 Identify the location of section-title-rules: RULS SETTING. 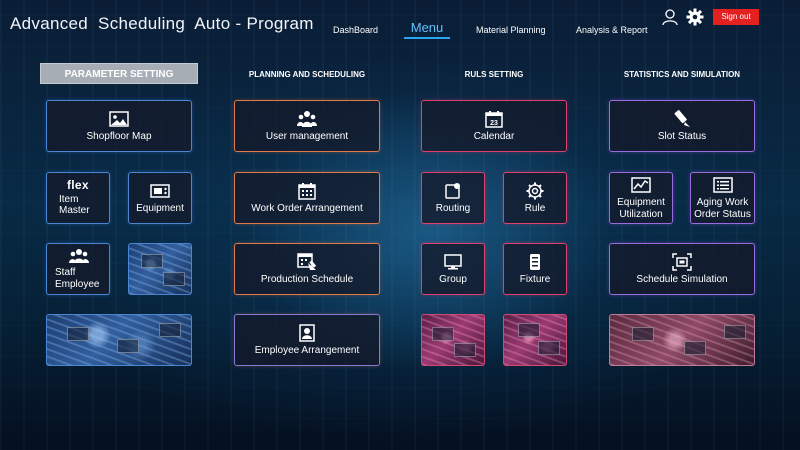
(494, 74).